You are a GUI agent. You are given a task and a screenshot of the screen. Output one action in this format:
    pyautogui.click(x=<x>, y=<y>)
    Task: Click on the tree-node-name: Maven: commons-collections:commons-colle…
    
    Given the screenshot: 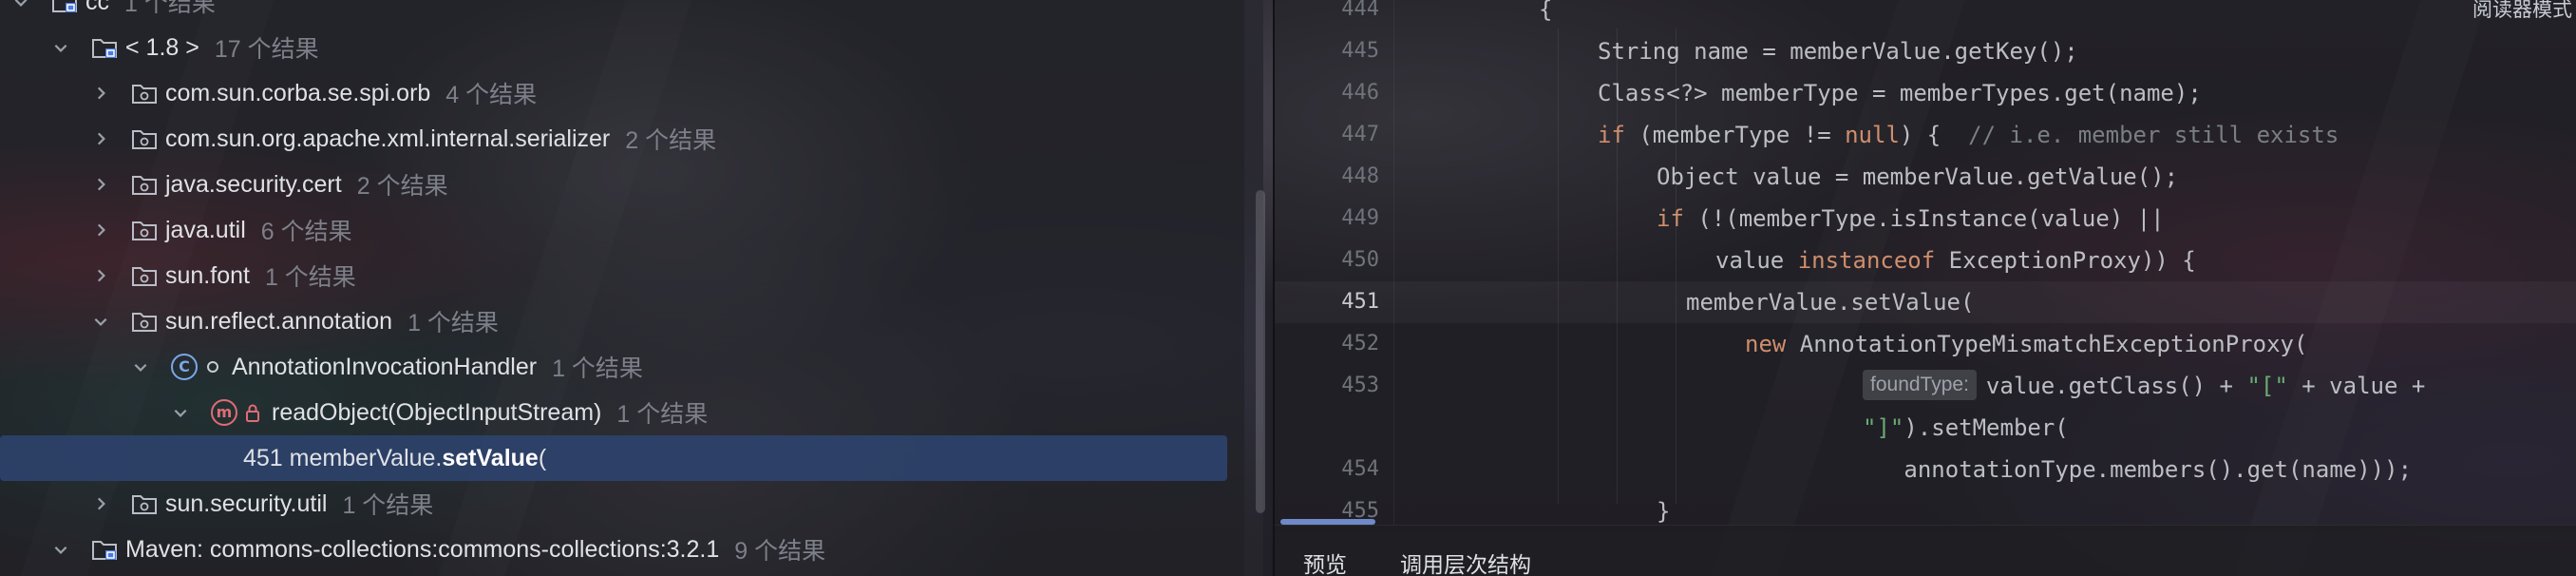 What is the action you would take?
    pyautogui.click(x=422, y=549)
    